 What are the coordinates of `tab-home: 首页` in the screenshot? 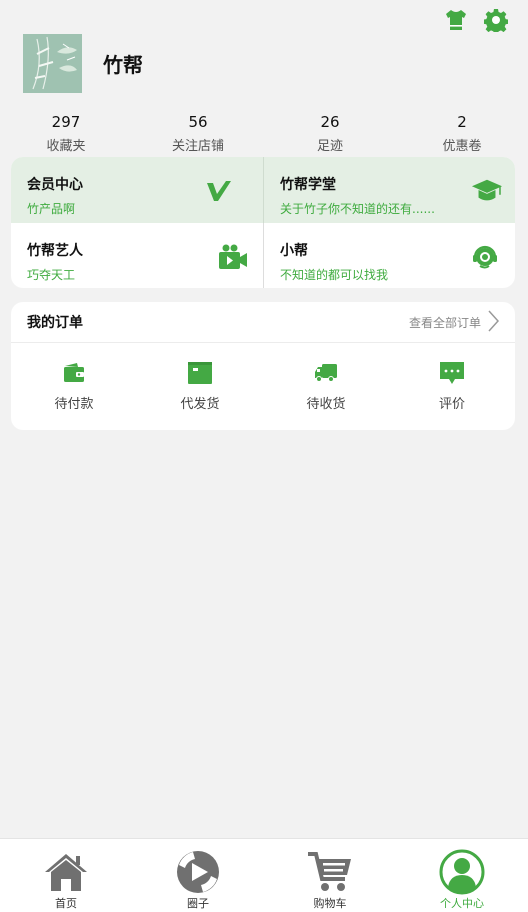 It's located at (66, 875).